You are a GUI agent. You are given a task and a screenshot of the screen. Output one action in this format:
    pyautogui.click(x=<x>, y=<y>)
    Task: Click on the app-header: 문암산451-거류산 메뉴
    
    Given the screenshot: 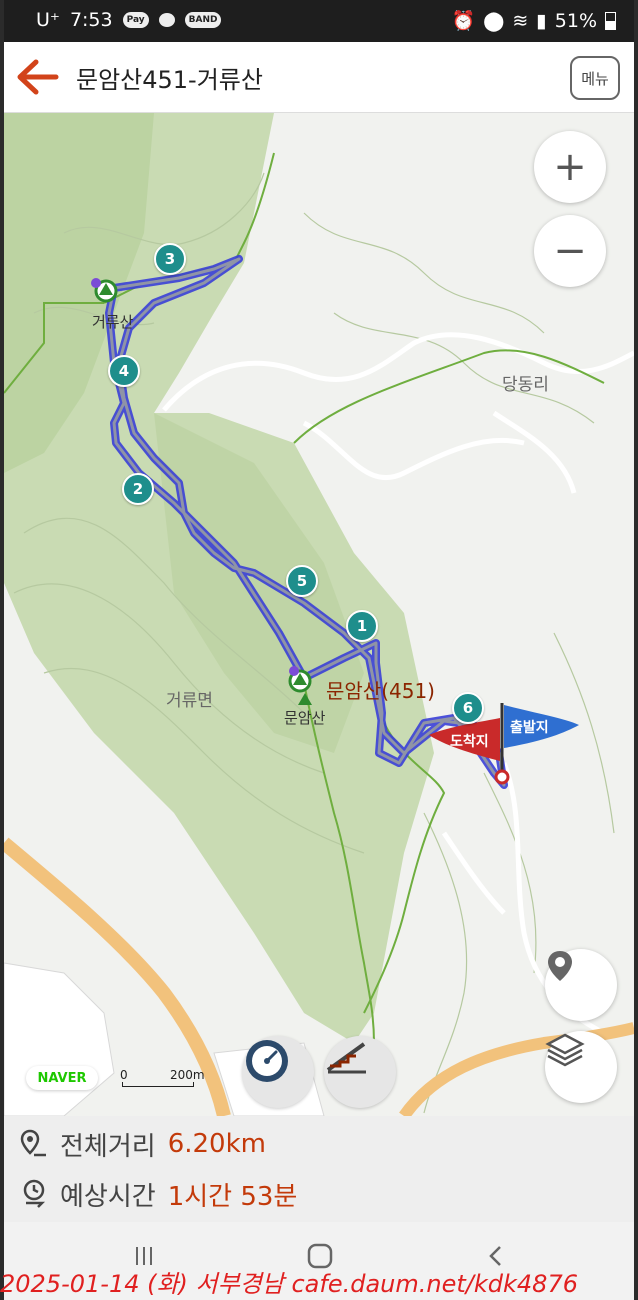 What is the action you would take?
    pyautogui.click(x=319, y=77)
    